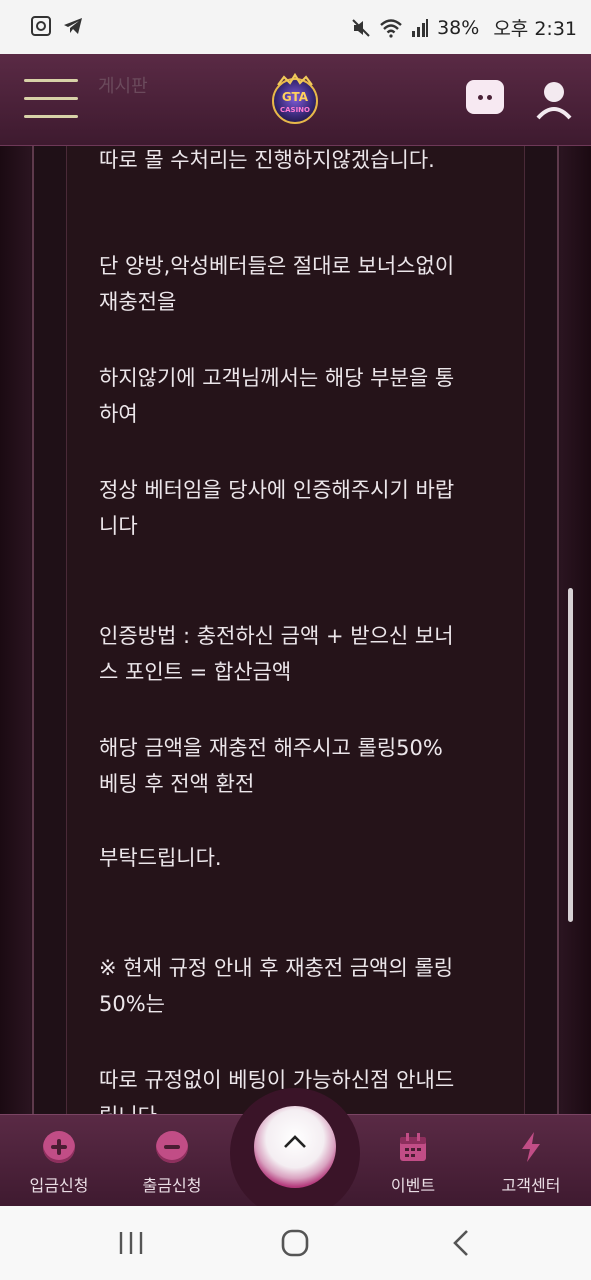 Image resolution: width=591 pixels, height=1280 pixels. What do you see at coordinates (123, 86) in the screenshot?
I see `page-title: 게시판` at bounding box center [123, 86].